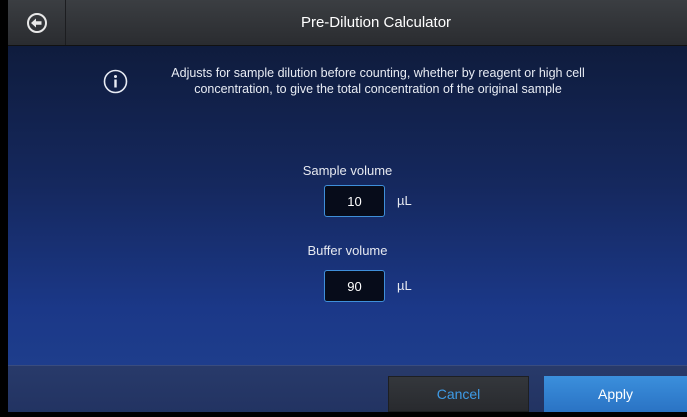  I want to click on buffer-volume-label: Buffer volume, so click(347, 250).